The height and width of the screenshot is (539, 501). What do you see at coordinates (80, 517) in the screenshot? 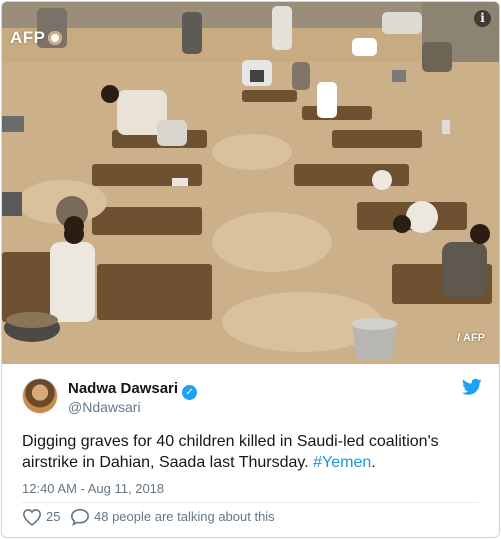
I see `reply-bubble-icon` at bounding box center [80, 517].